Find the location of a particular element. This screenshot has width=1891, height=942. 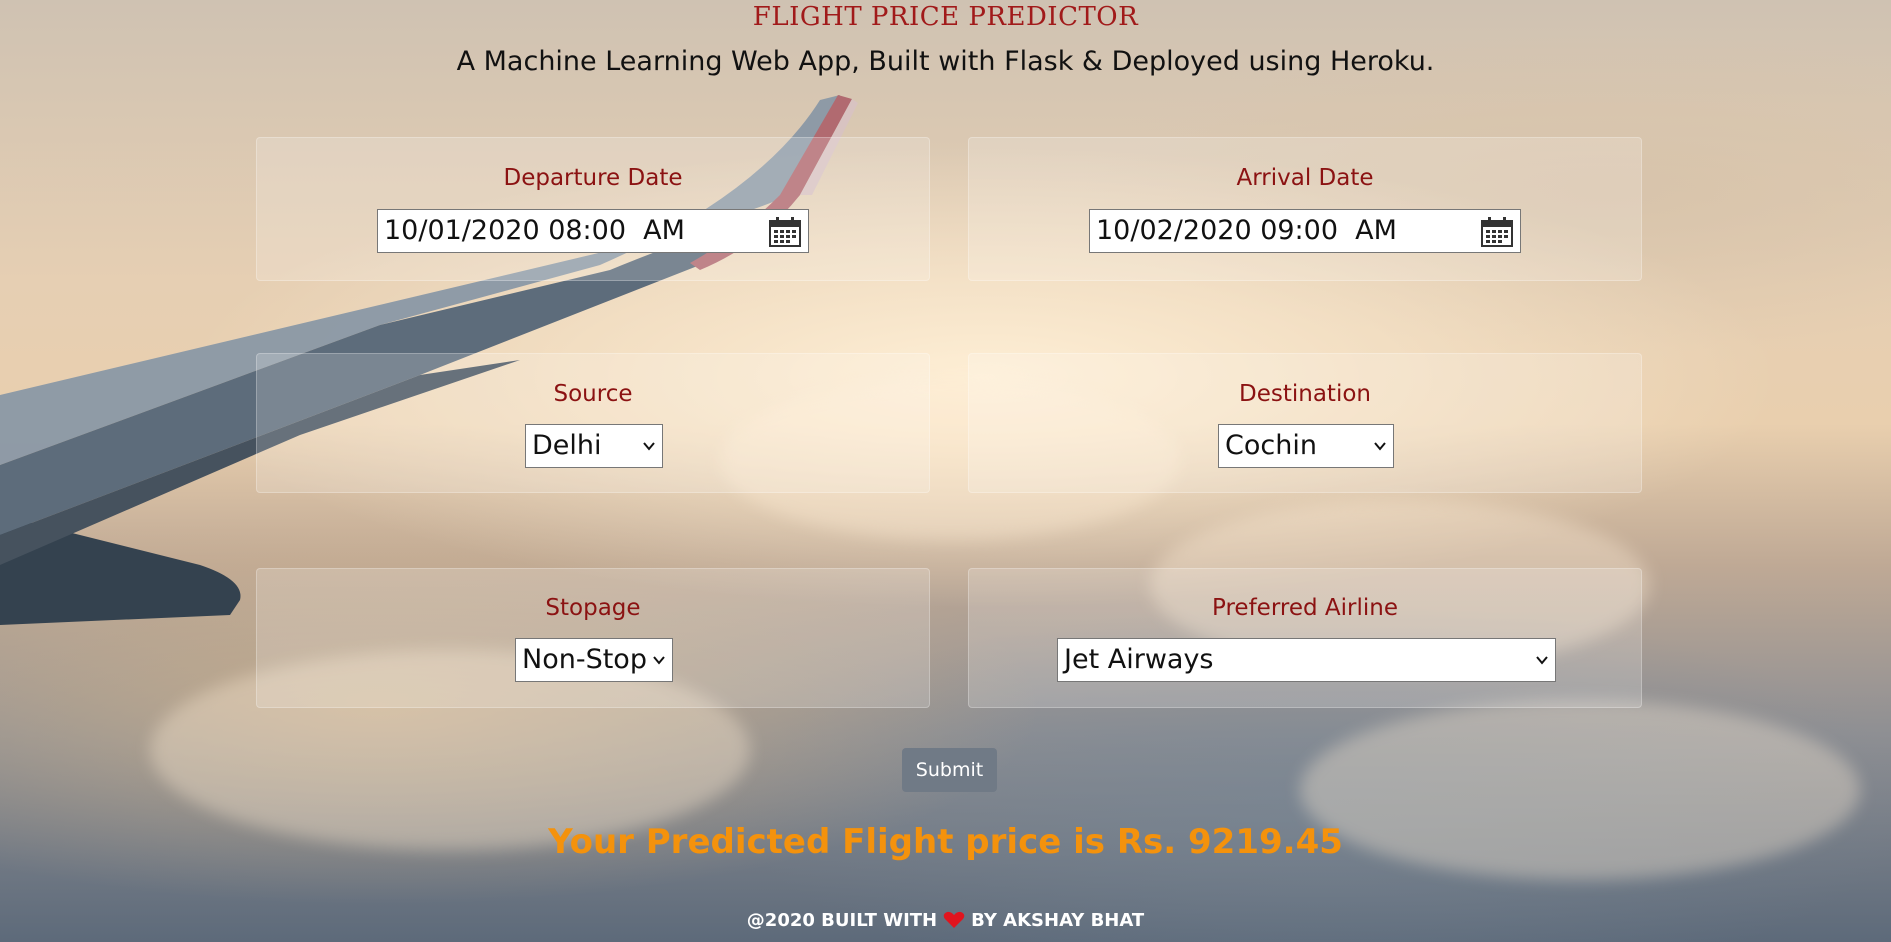

footer: @2020 BUILT WITH BY AKSHAY BHAT is located at coordinates (945, 920).